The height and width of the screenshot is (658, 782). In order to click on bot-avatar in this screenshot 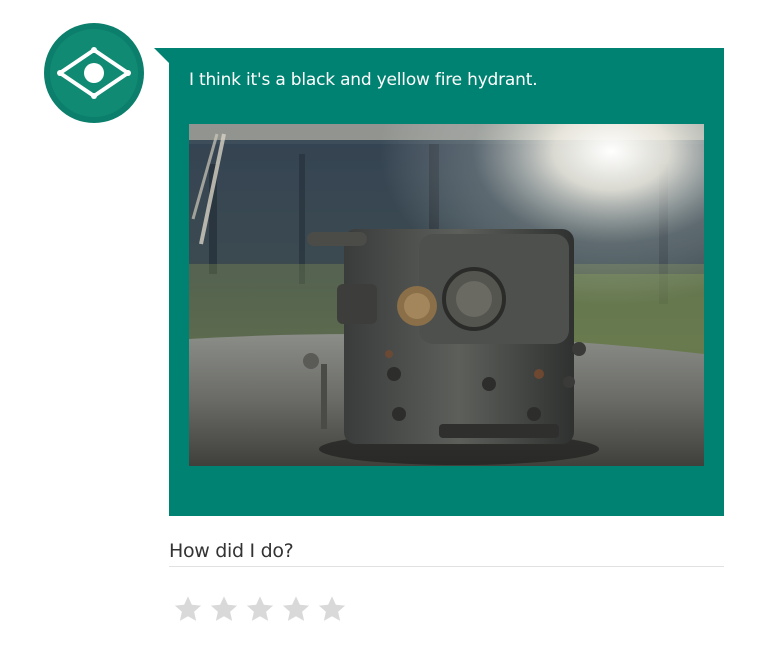, I will do `click(94, 73)`.